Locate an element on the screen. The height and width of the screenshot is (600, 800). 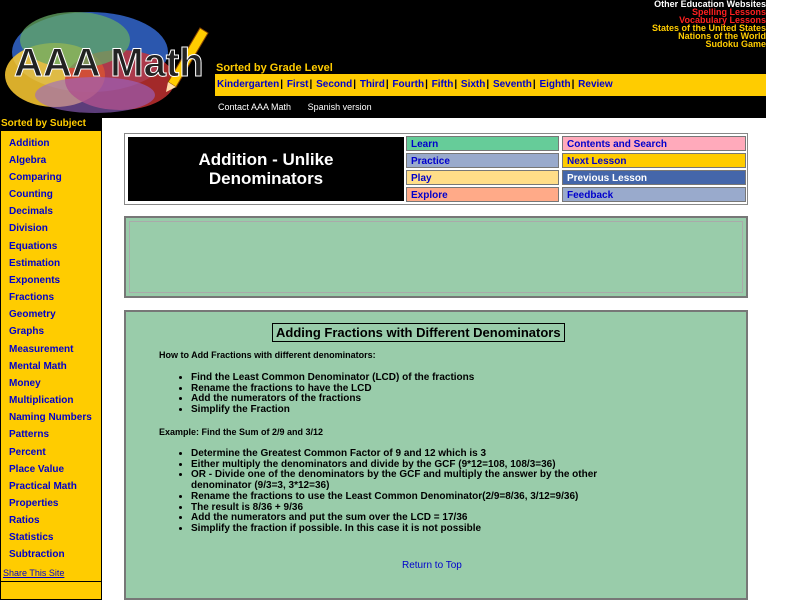
feedback-button: Feedback is located at coordinates (654, 194).